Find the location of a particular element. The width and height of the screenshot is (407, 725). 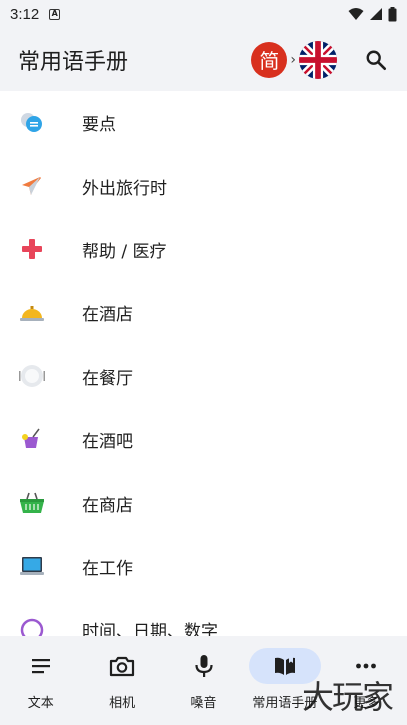

microphone-icon is located at coordinates (203, 666).